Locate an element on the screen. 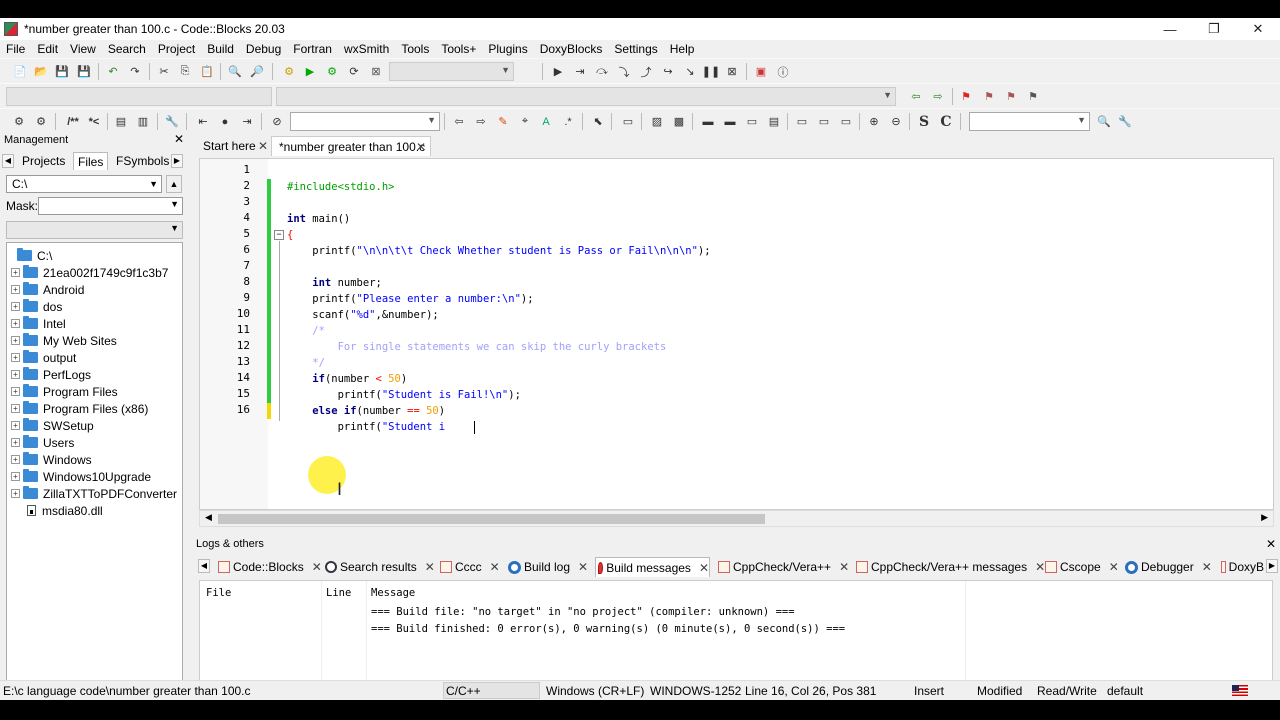  tab-fsymbols: FSymbols is located at coordinates (142, 161).